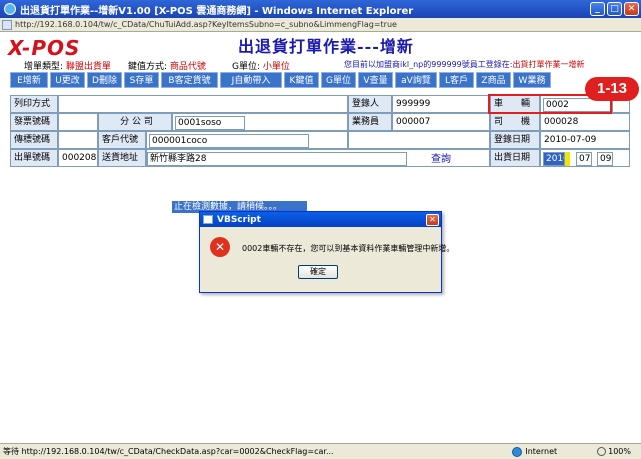  What do you see at coordinates (29, 80) in the screenshot?
I see `toolbar-button-add: E增新` at bounding box center [29, 80].